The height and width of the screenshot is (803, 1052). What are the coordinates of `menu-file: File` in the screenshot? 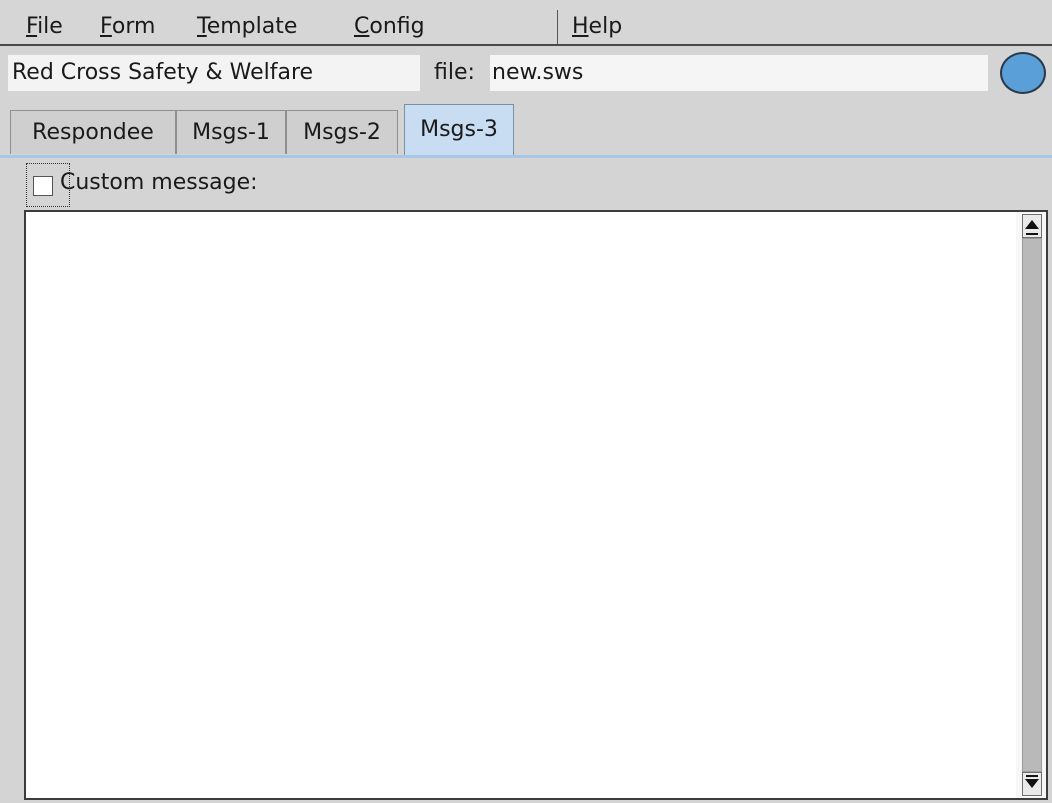 It's located at (44, 27).